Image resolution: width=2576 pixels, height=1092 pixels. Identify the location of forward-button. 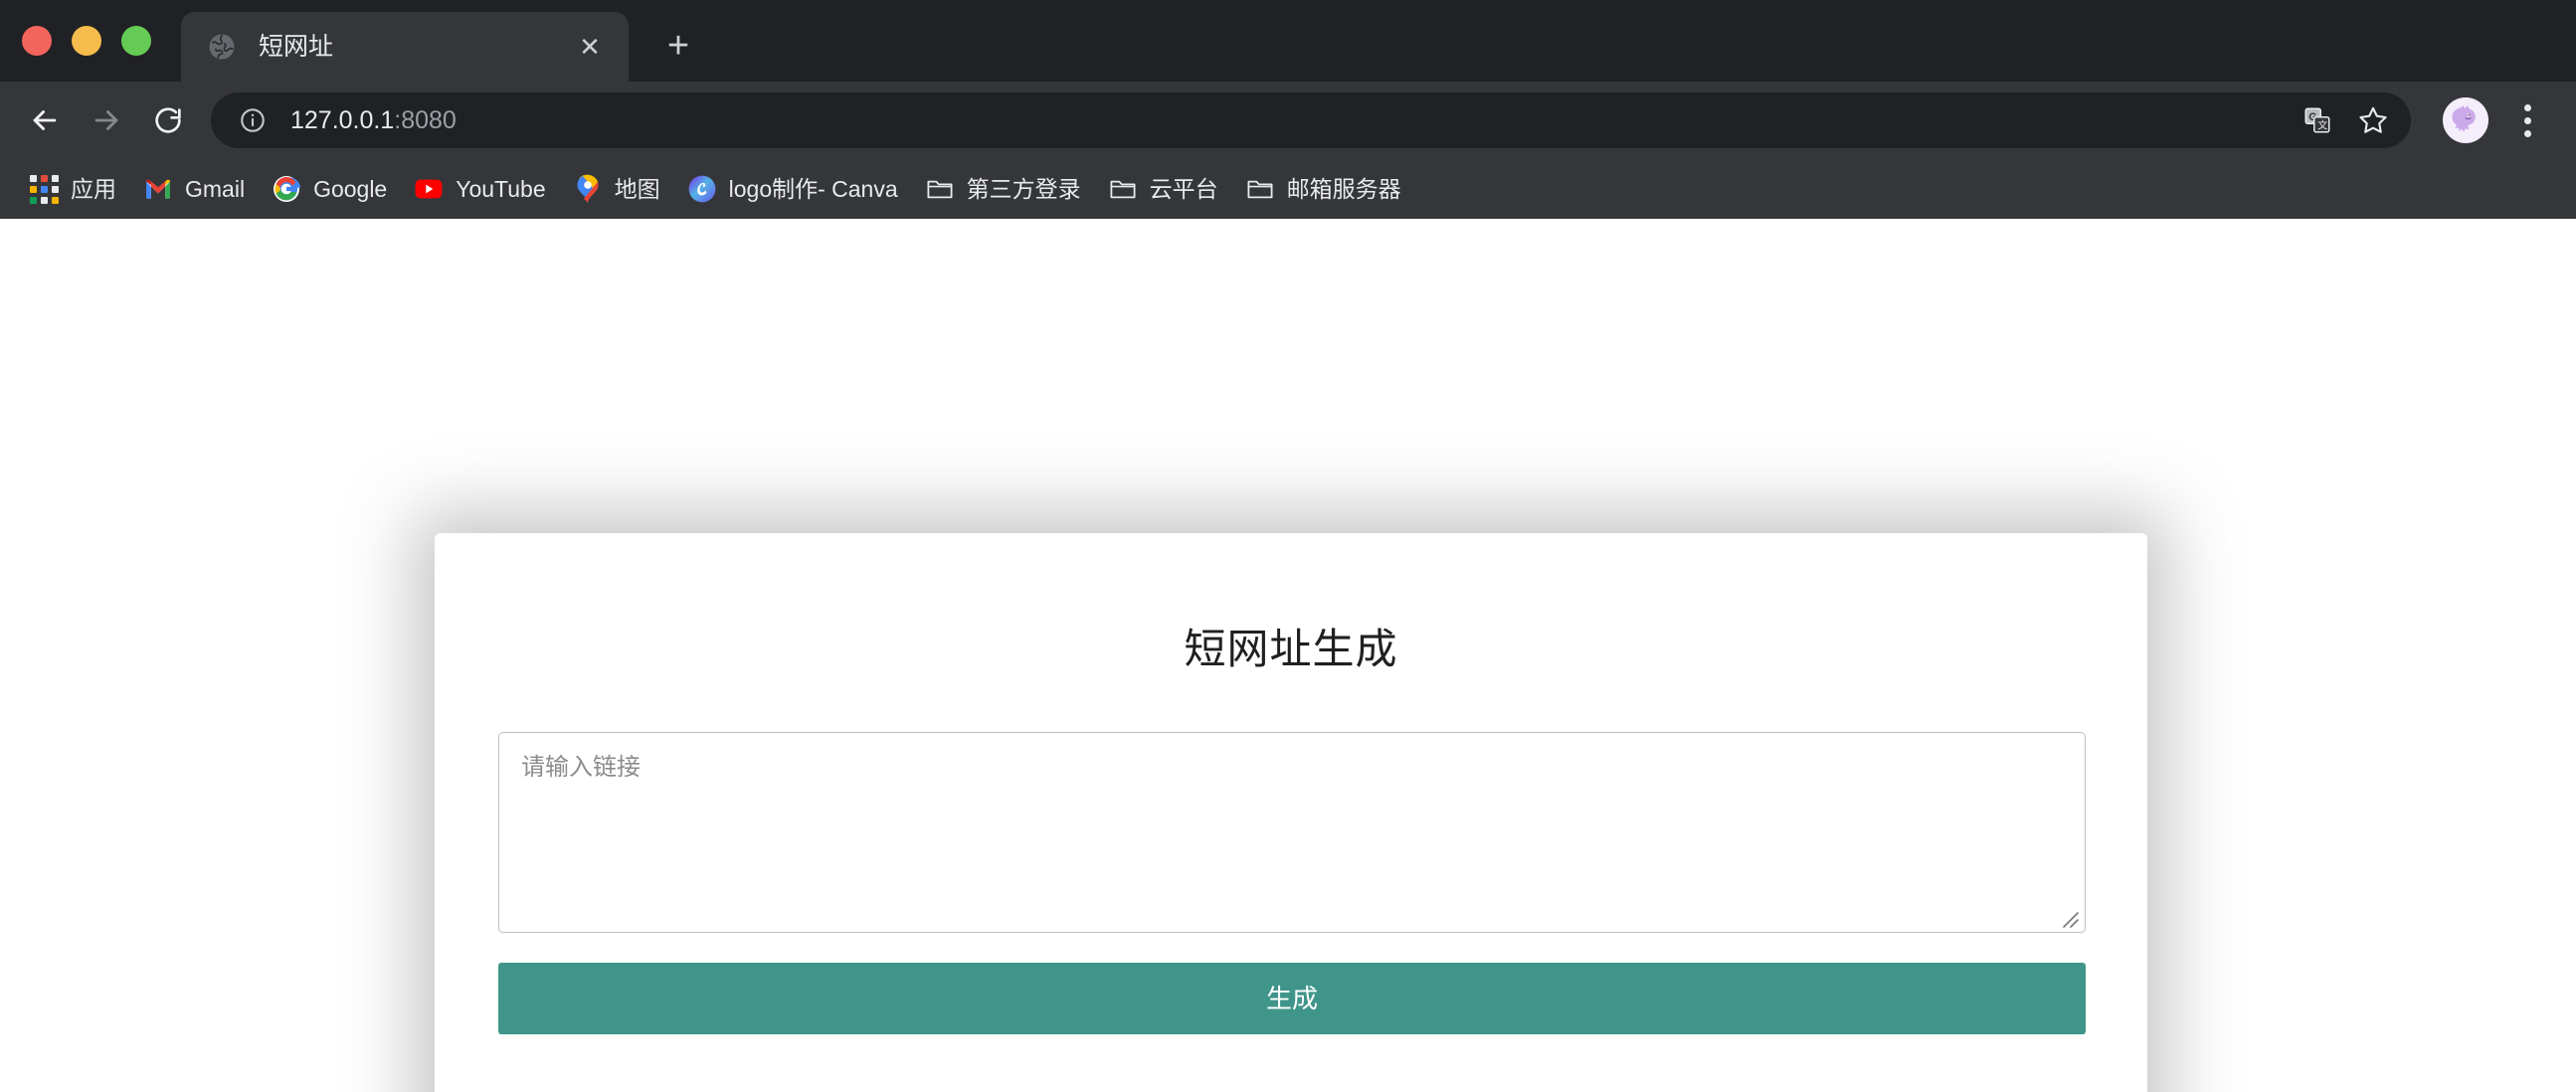
(106, 120).